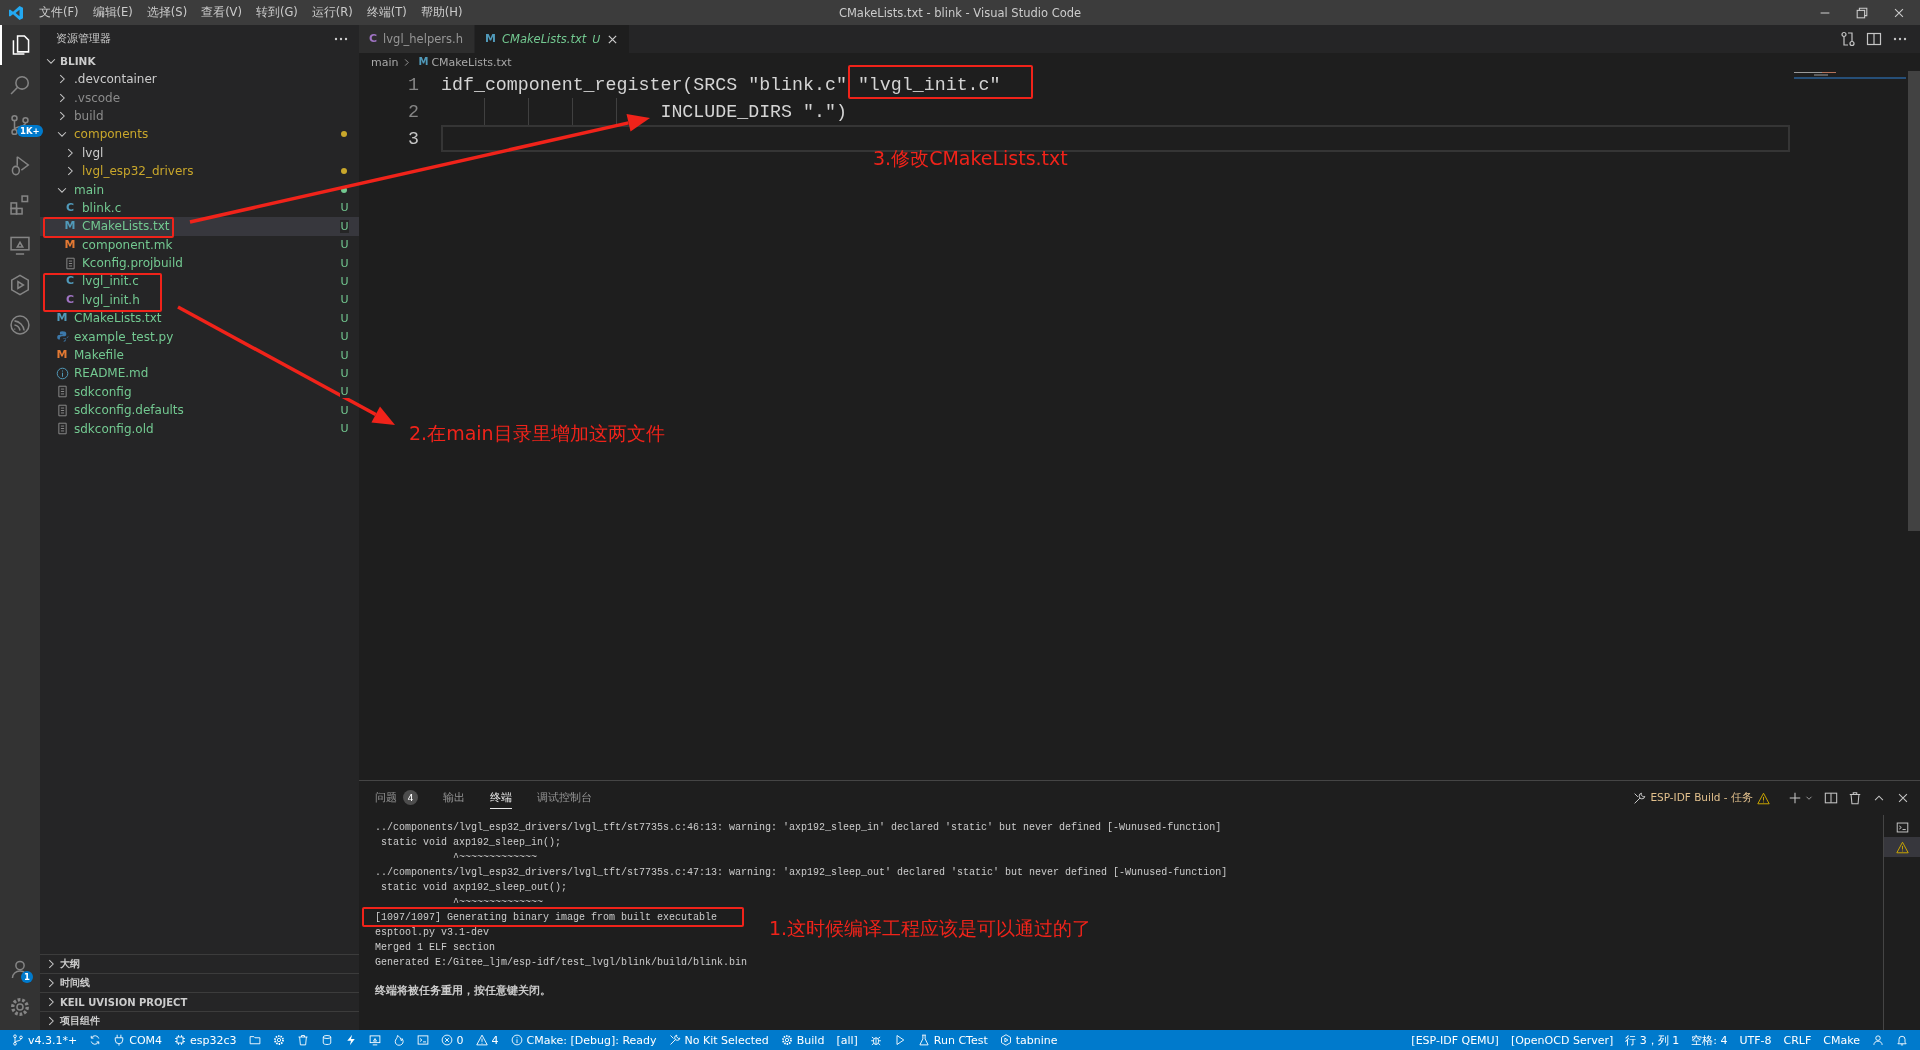 This screenshot has height=1050, width=1920. Describe the element at coordinates (674, 1040) in the screenshot. I see `tools-icon` at that location.